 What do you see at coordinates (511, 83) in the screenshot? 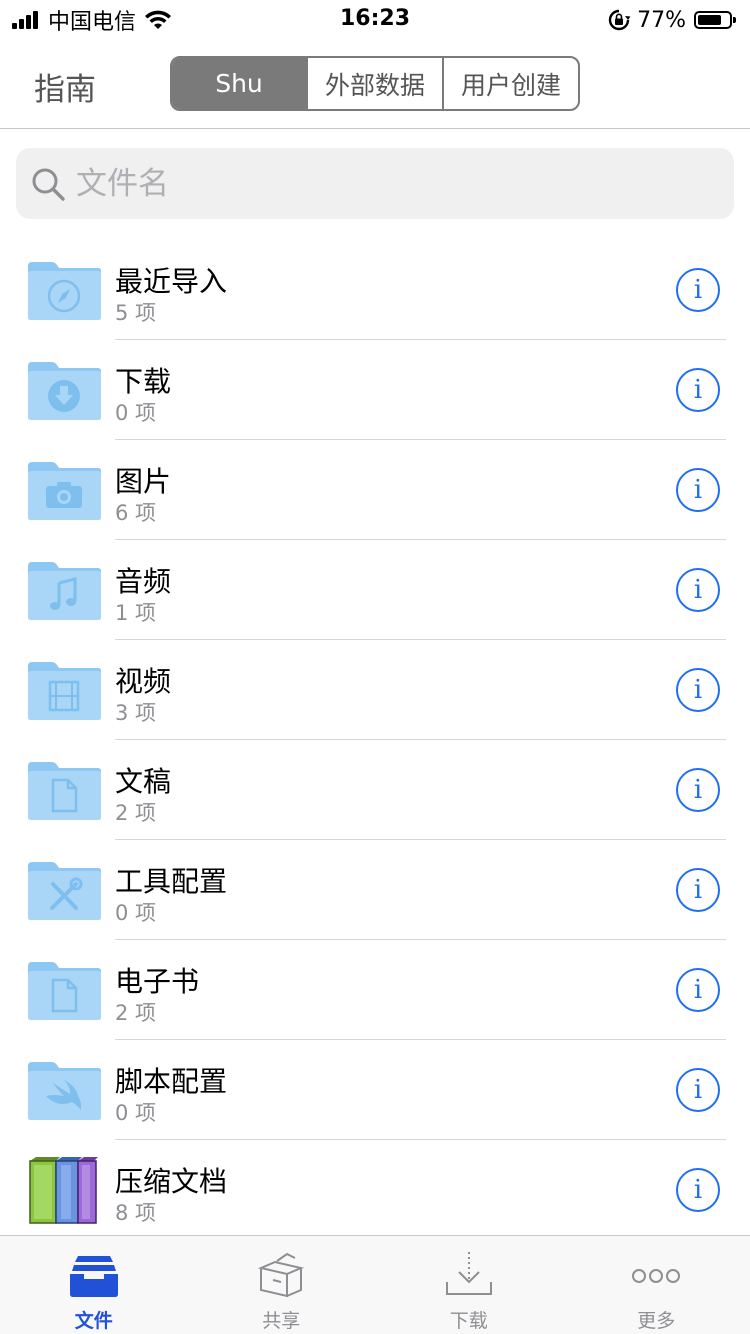
I see `segment-user-created: 用户创建` at bounding box center [511, 83].